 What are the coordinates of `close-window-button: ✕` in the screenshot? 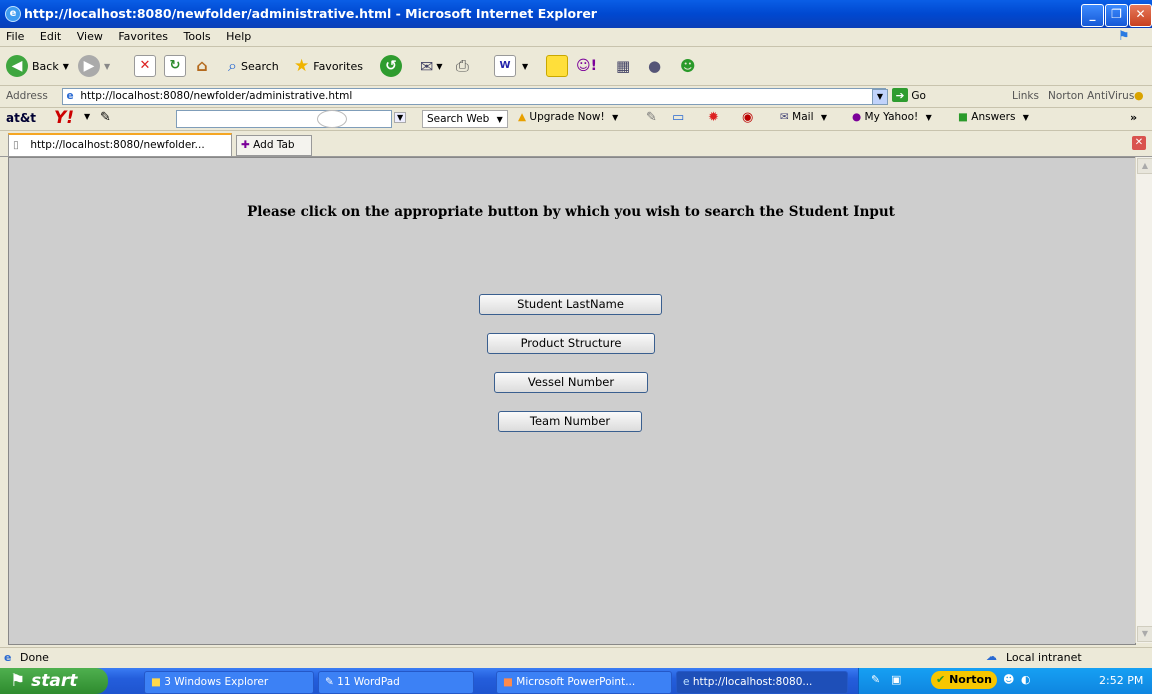 It's located at (1140, 15).